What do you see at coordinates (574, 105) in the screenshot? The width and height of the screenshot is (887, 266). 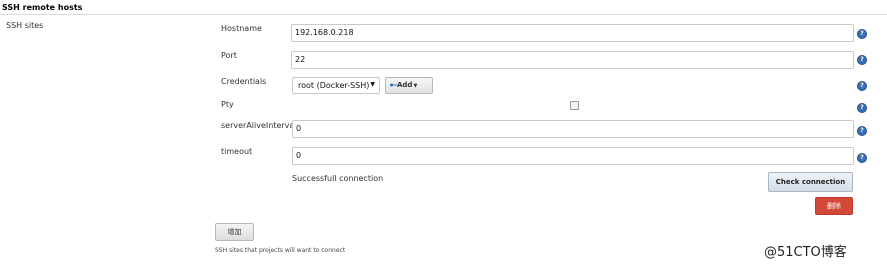 I see `pty-checkbox` at bounding box center [574, 105].